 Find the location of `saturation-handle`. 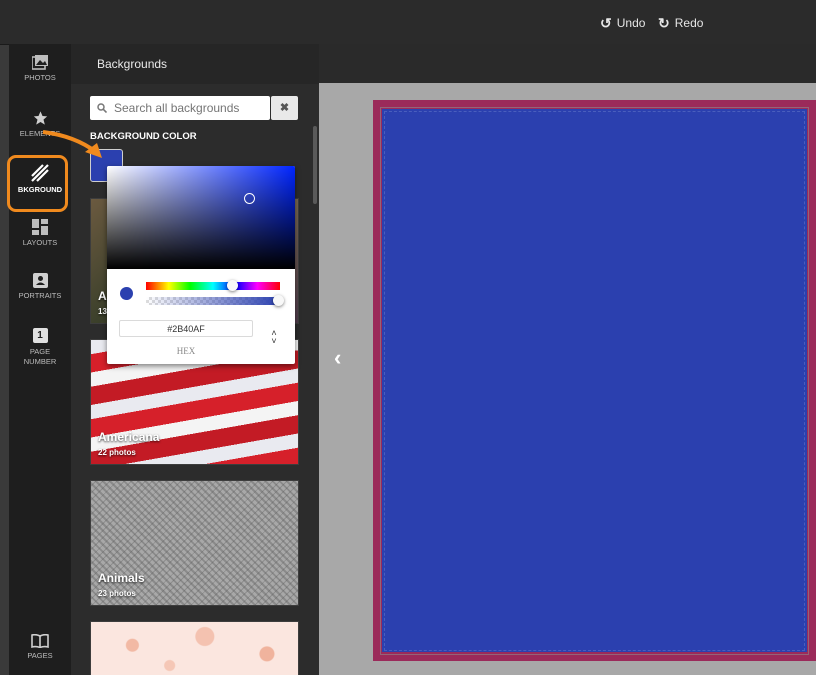

saturation-handle is located at coordinates (249, 198).